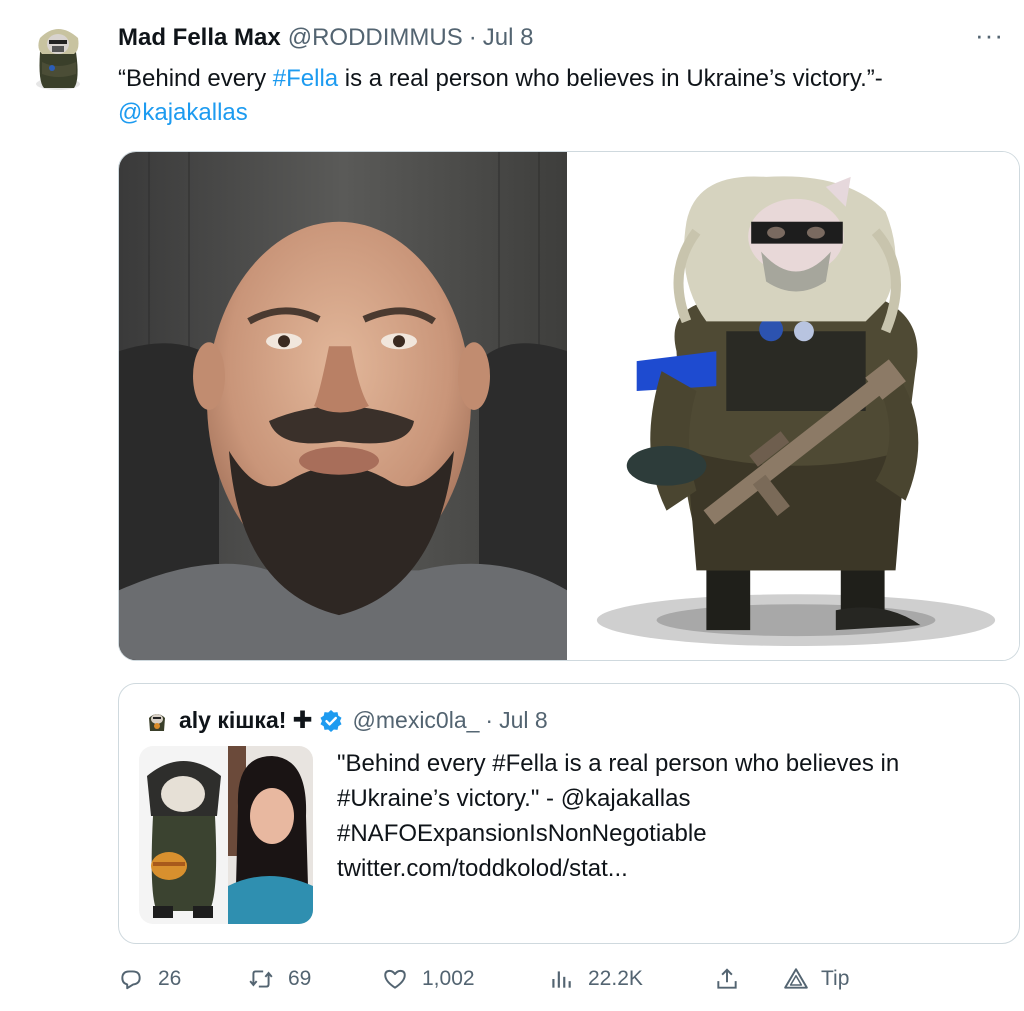 The height and width of the screenshot is (1011, 1024). What do you see at coordinates (514, 798) in the screenshot?
I see `quoted-text-line2: #Ukraine’s victory." - @kajakallas` at bounding box center [514, 798].